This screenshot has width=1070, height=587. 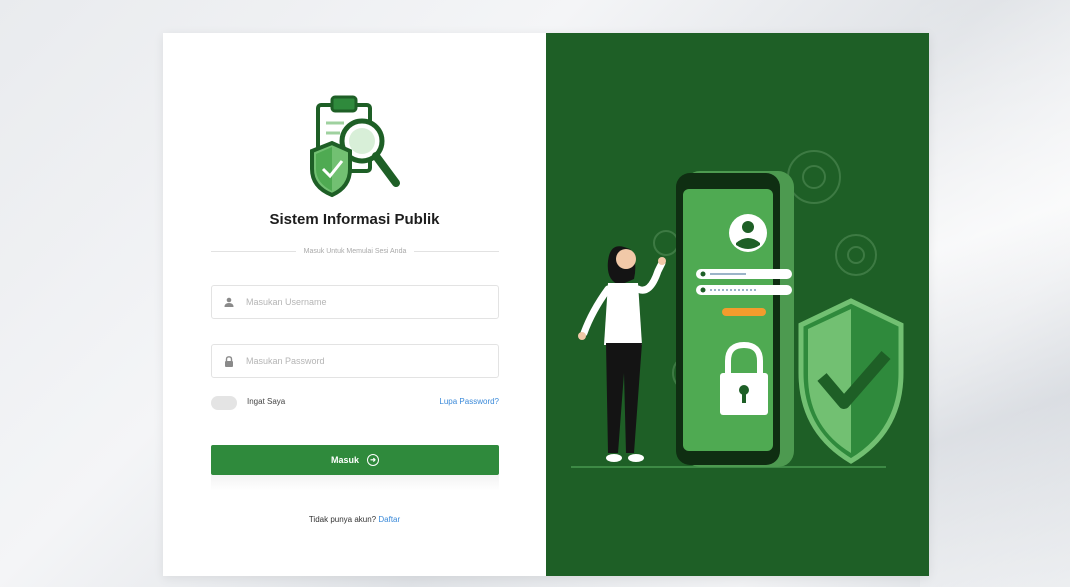 What do you see at coordinates (373, 460) in the screenshot?
I see `arrow-circle-right-icon: ➜` at bounding box center [373, 460].